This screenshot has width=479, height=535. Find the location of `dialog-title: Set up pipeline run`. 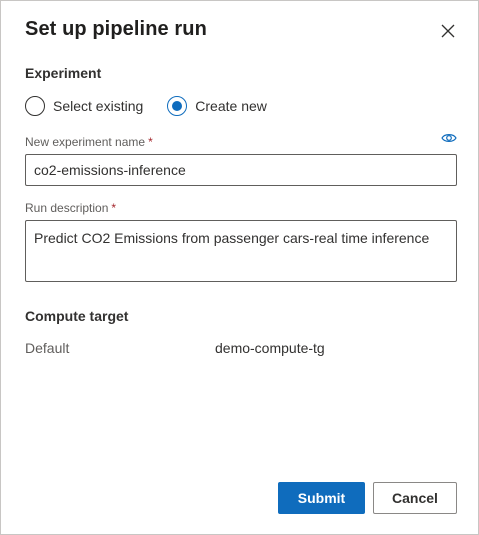

dialog-title: Set up pipeline run is located at coordinates (116, 29).